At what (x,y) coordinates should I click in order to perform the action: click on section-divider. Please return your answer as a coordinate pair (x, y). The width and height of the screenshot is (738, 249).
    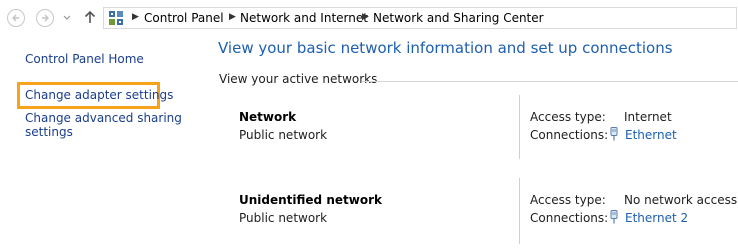
    Looking at the image, I should click on (550, 81).